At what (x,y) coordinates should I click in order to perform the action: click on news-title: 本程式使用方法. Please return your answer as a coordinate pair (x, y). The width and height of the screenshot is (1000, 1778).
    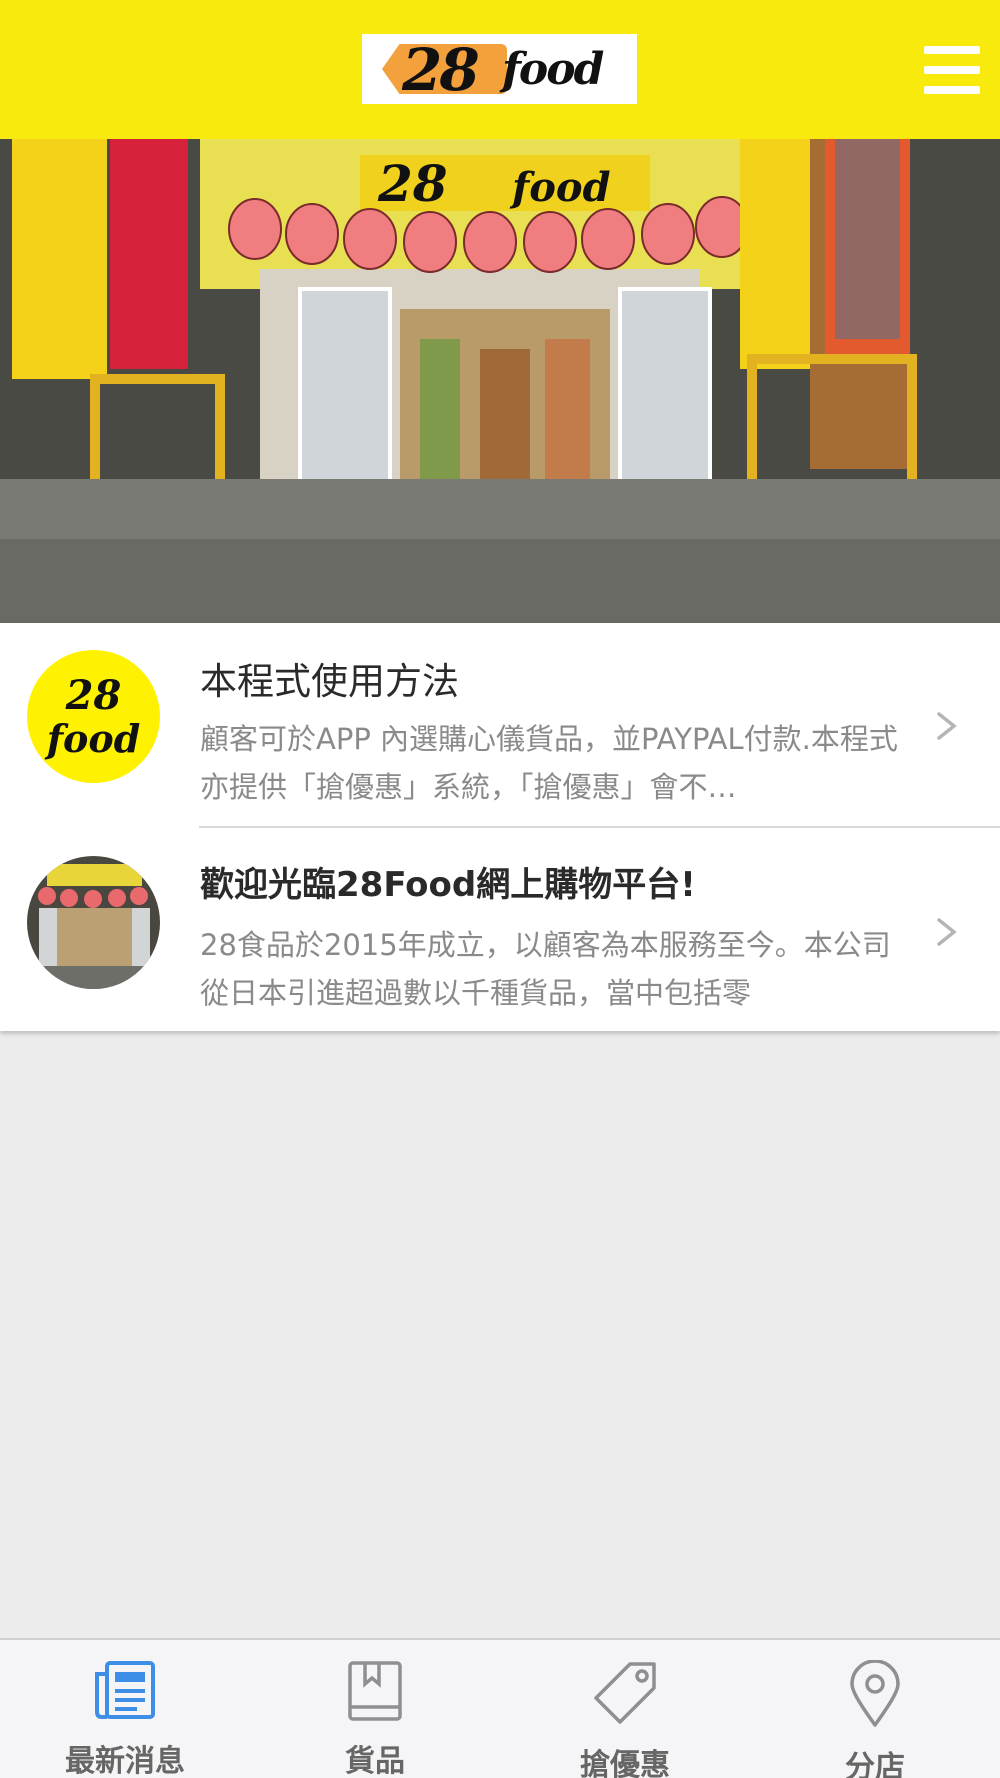
    Looking at the image, I should click on (329, 681).